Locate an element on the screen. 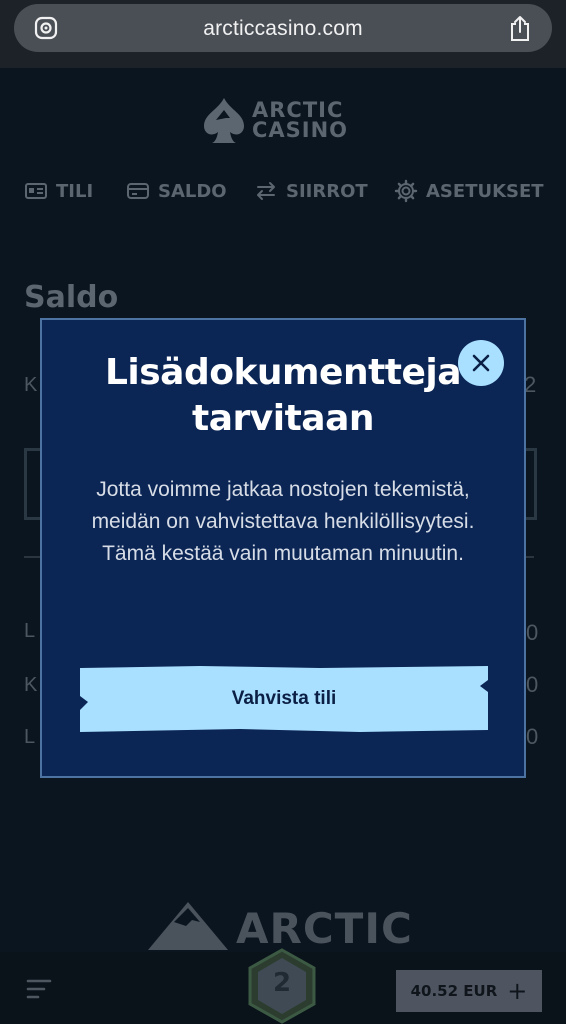 The image size is (566, 1024). nav-label: SIIRROT is located at coordinates (327, 191).